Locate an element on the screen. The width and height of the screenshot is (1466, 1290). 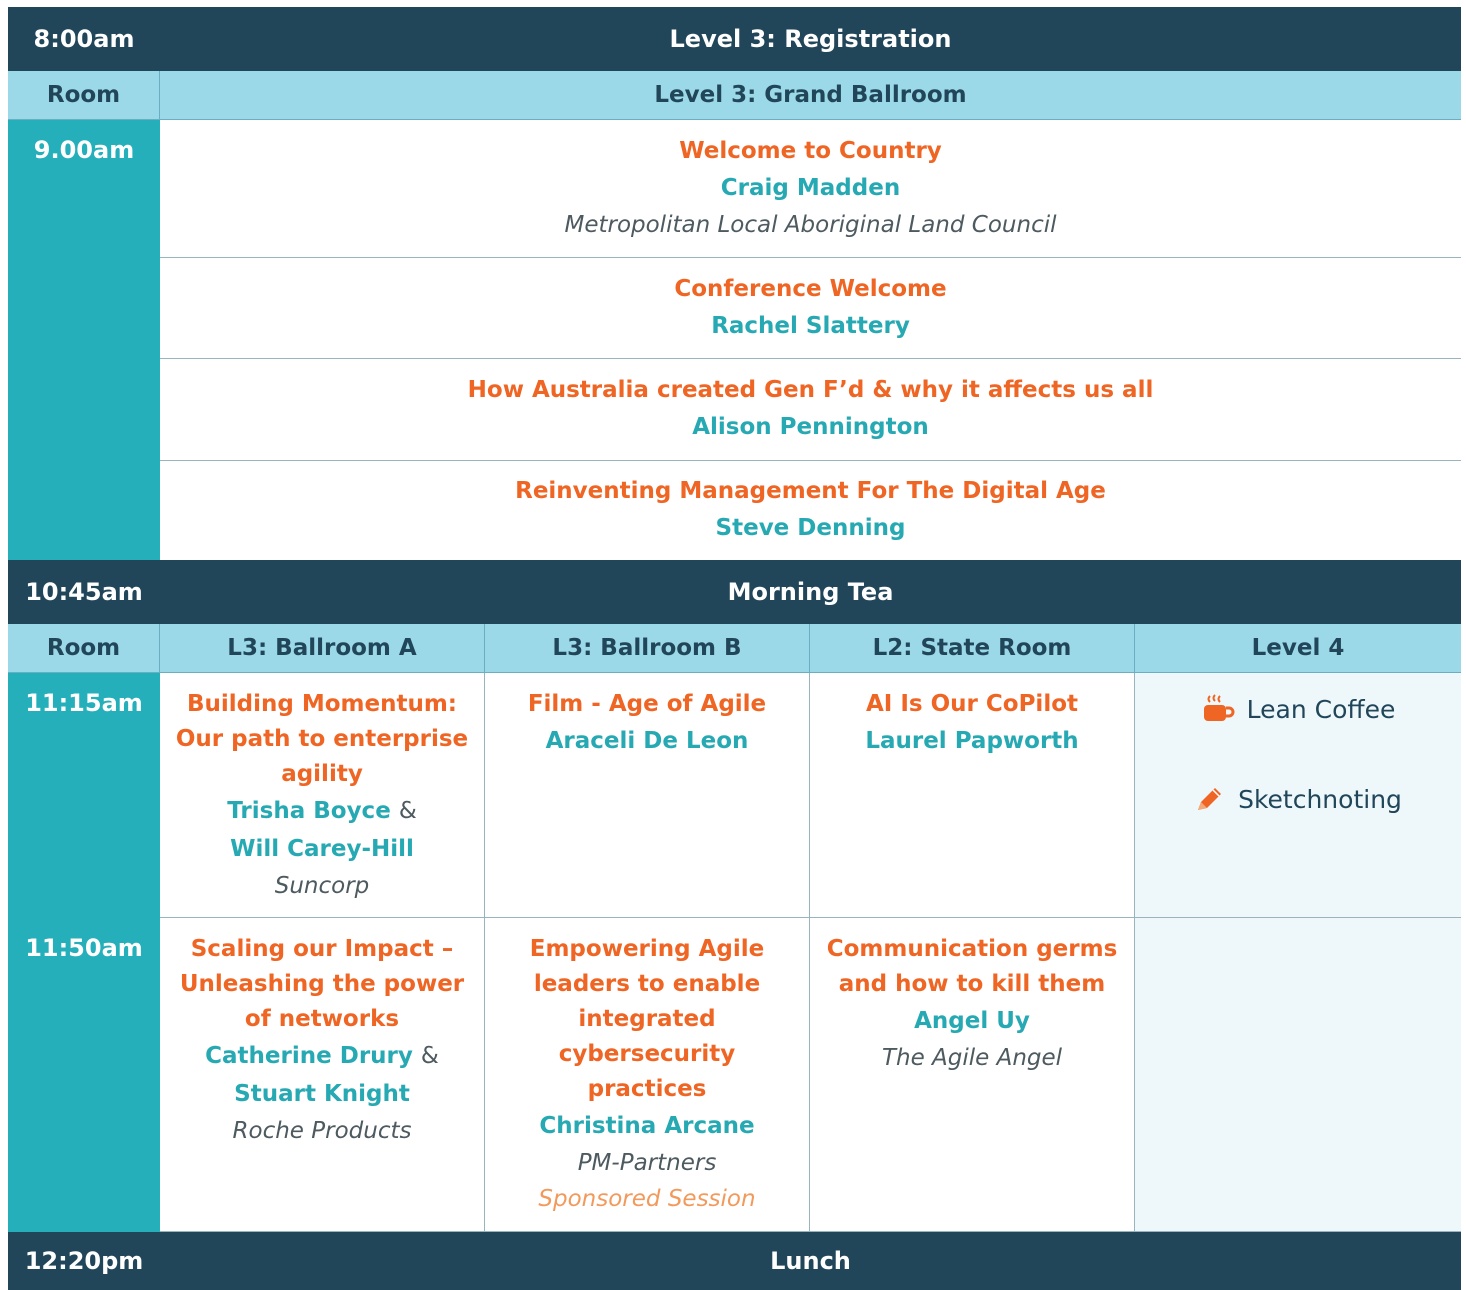
speaker-name: Stuart Knight is located at coordinates (322, 1094).